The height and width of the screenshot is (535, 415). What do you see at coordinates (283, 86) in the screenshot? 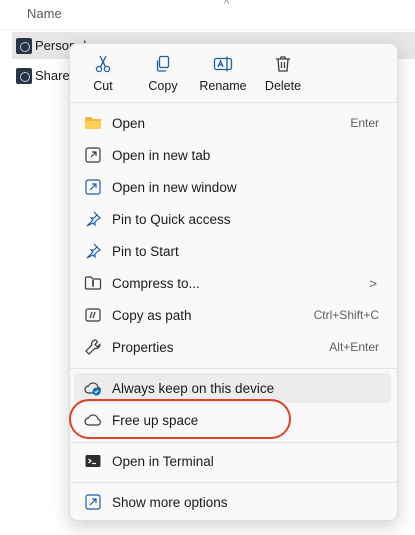
I see `delete-label: Delete` at bounding box center [283, 86].